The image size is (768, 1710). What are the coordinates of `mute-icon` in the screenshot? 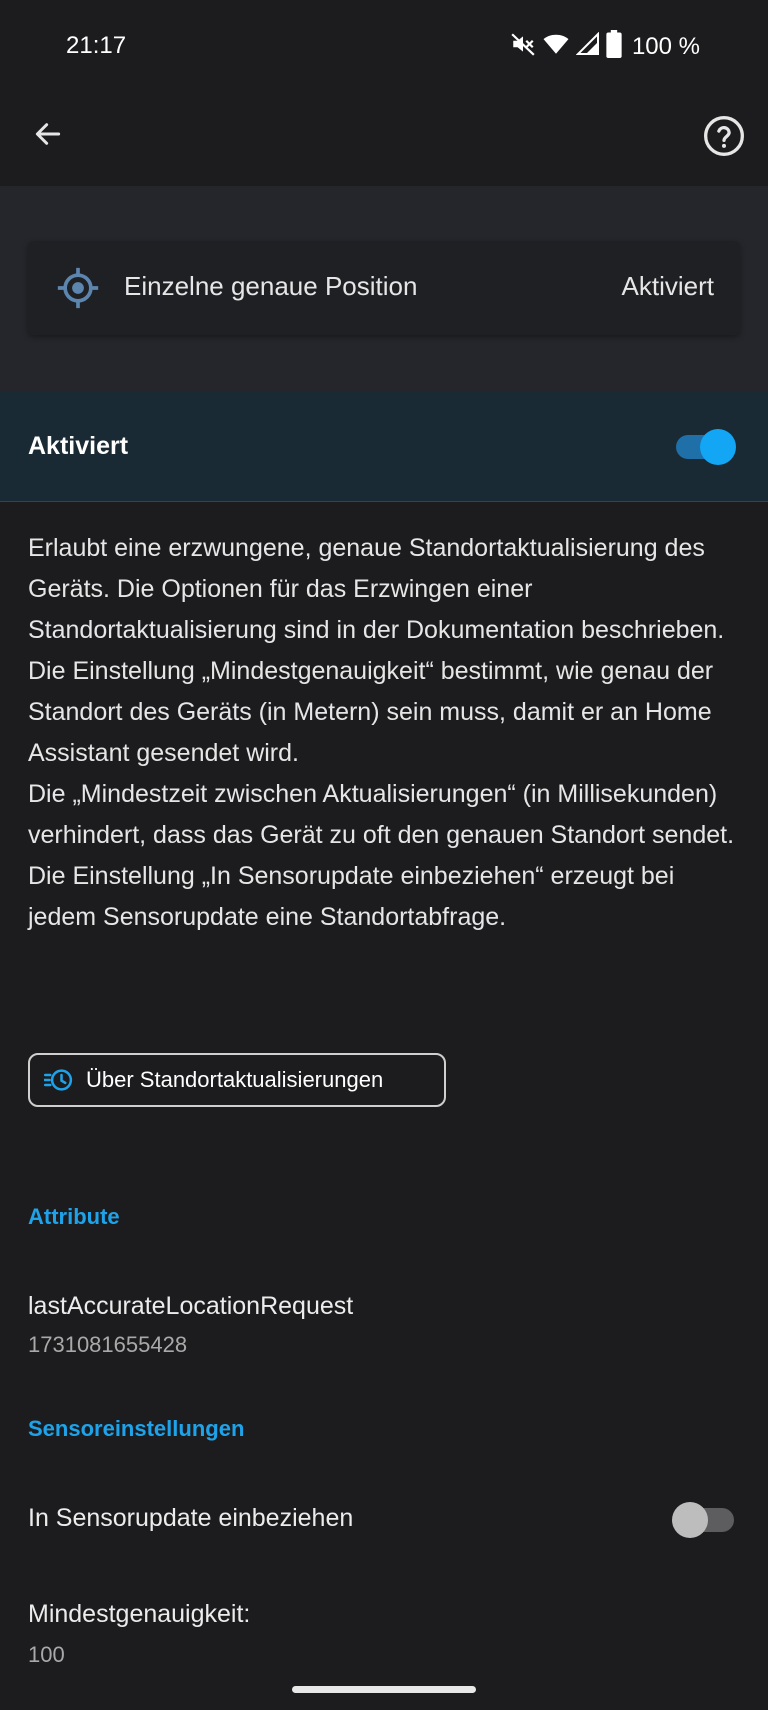 It's located at (523, 46).